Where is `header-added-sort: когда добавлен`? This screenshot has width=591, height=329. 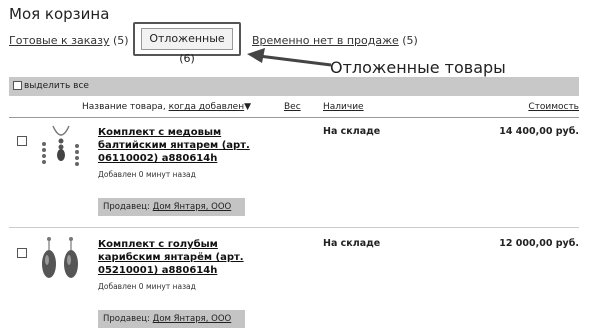 header-added-sort: когда добавлен is located at coordinates (207, 107).